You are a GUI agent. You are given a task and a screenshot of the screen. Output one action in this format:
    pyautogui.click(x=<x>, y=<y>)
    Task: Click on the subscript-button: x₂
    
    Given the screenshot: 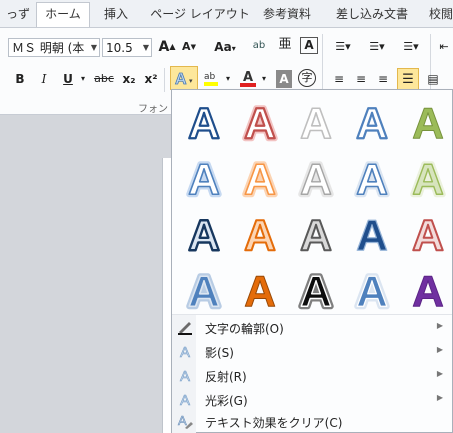 What is the action you would take?
    pyautogui.click(x=129, y=79)
    